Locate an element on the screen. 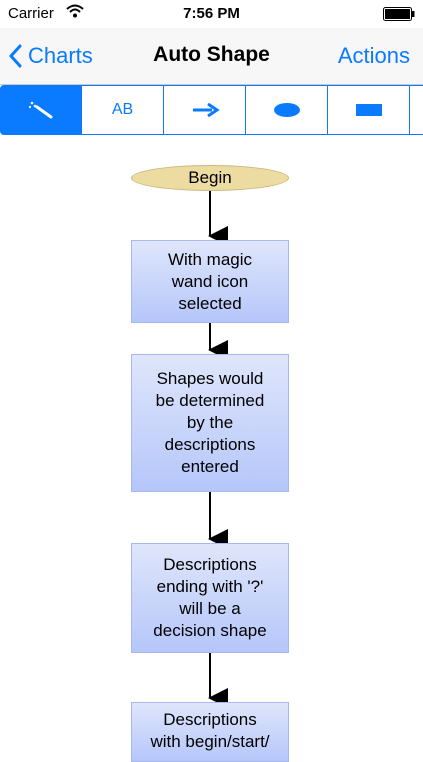  shape-toolbar: AB is located at coordinates (211, 111).